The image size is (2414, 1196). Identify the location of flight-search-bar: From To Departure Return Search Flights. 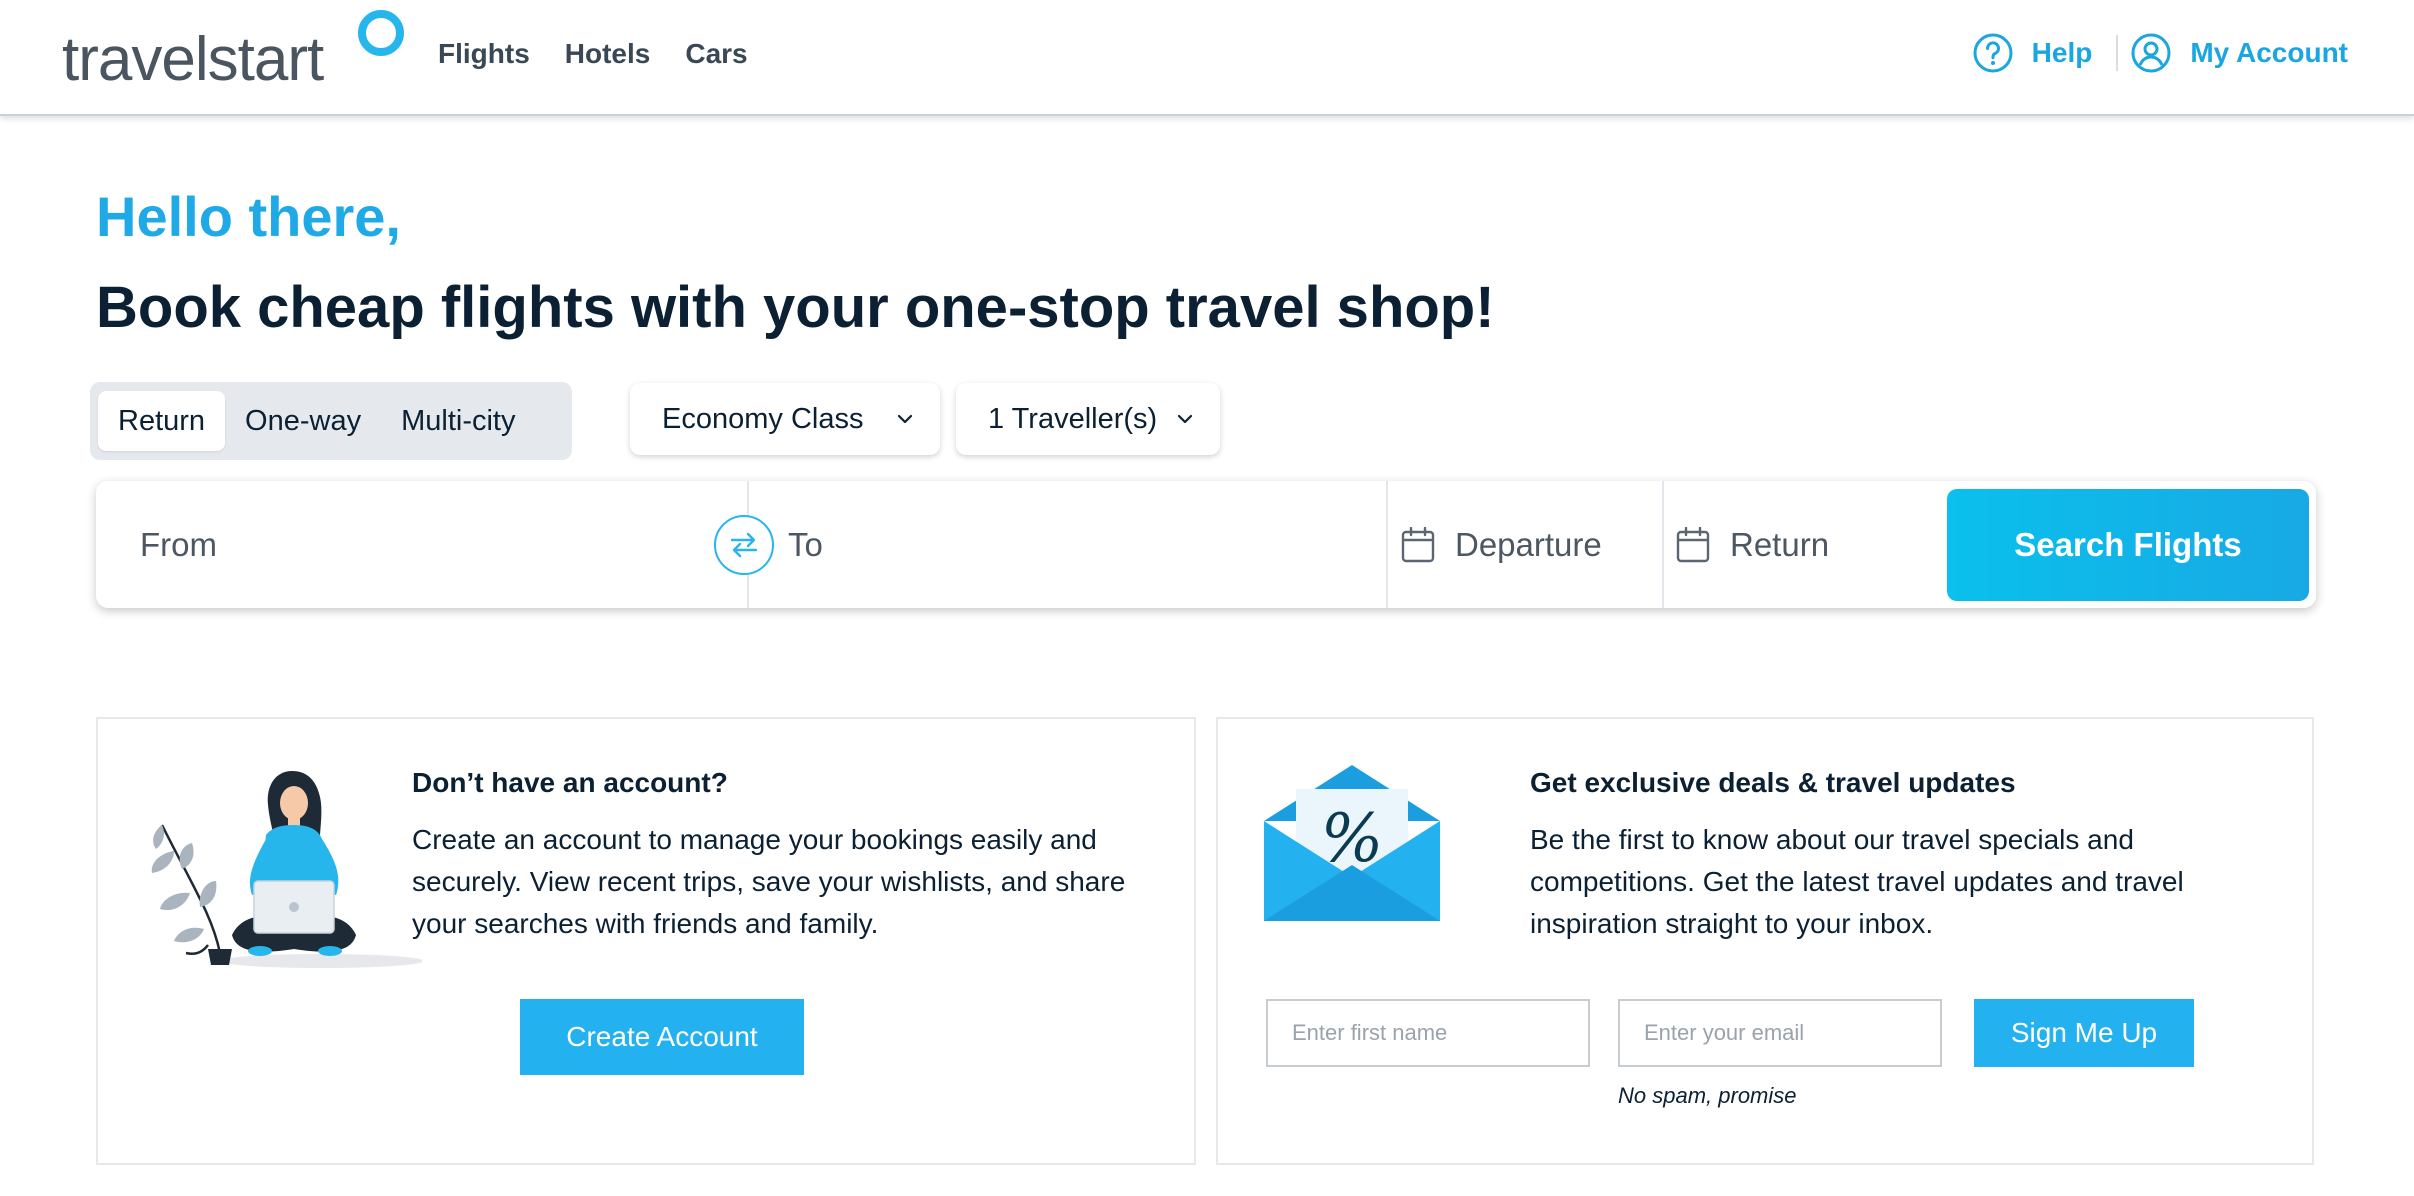
(1206, 544).